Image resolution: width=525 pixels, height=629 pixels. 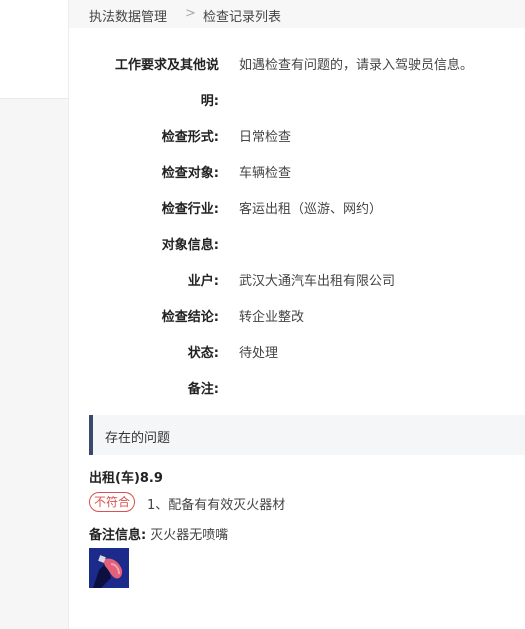 What do you see at coordinates (190, 137) in the screenshot?
I see `field-label: 检查形式:` at bounding box center [190, 137].